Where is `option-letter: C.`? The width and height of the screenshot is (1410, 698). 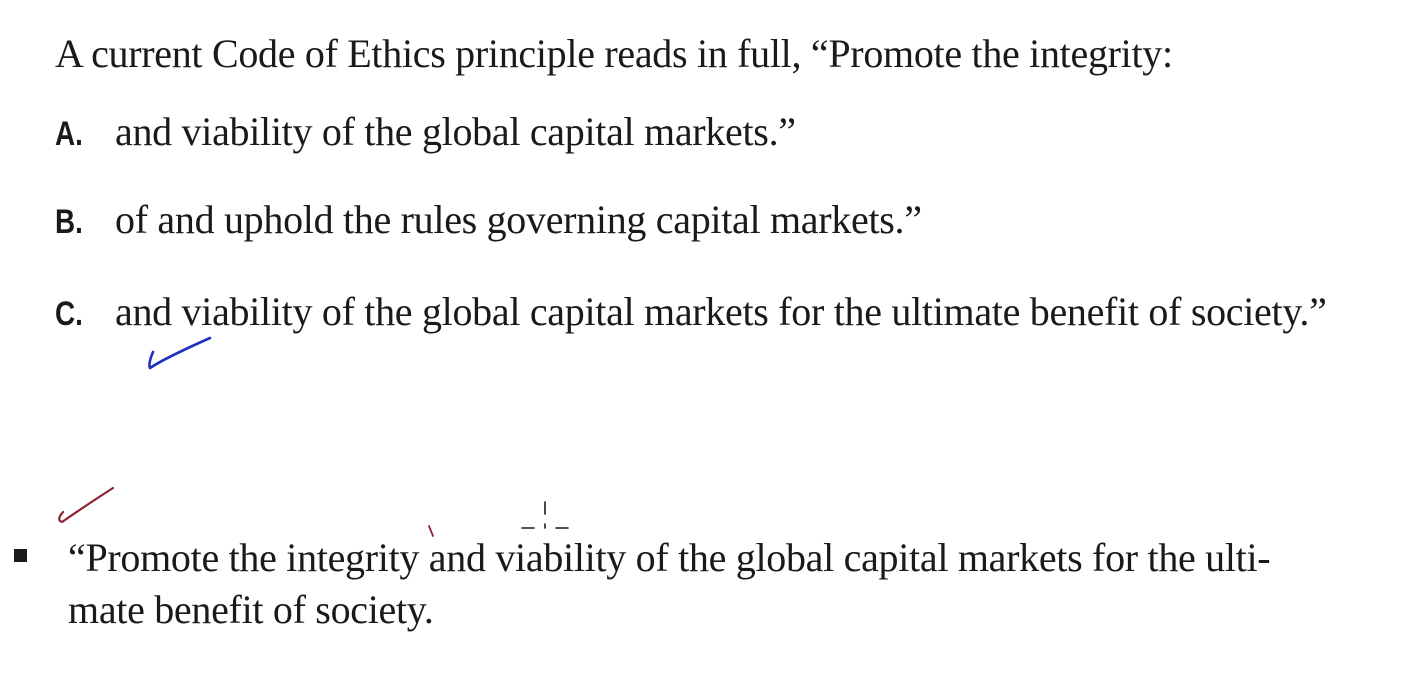 option-letter: C. is located at coordinates (69, 314).